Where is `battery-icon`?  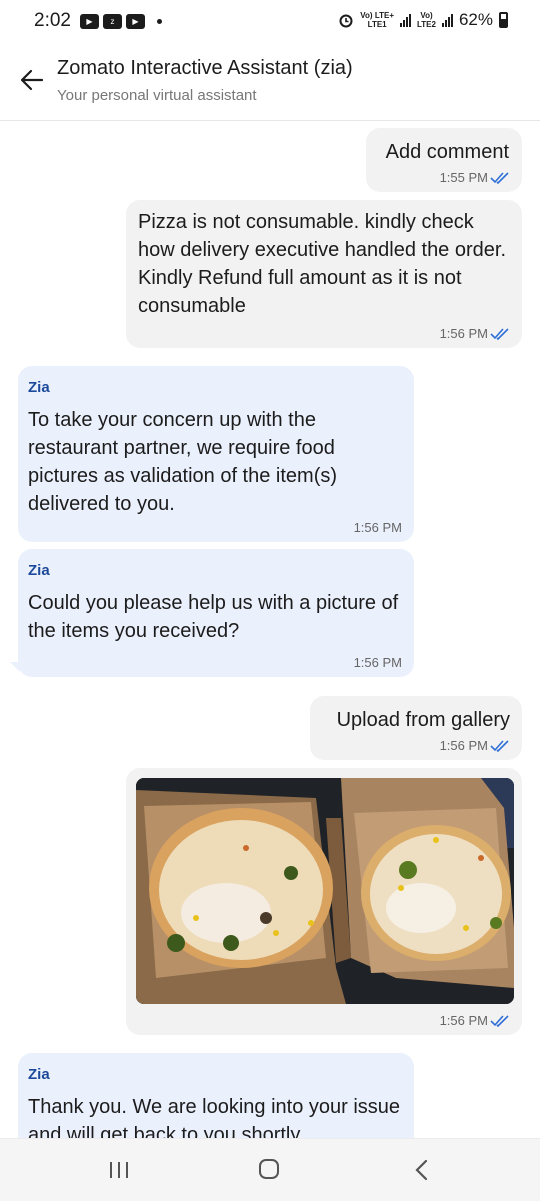
battery-icon is located at coordinates (503, 20).